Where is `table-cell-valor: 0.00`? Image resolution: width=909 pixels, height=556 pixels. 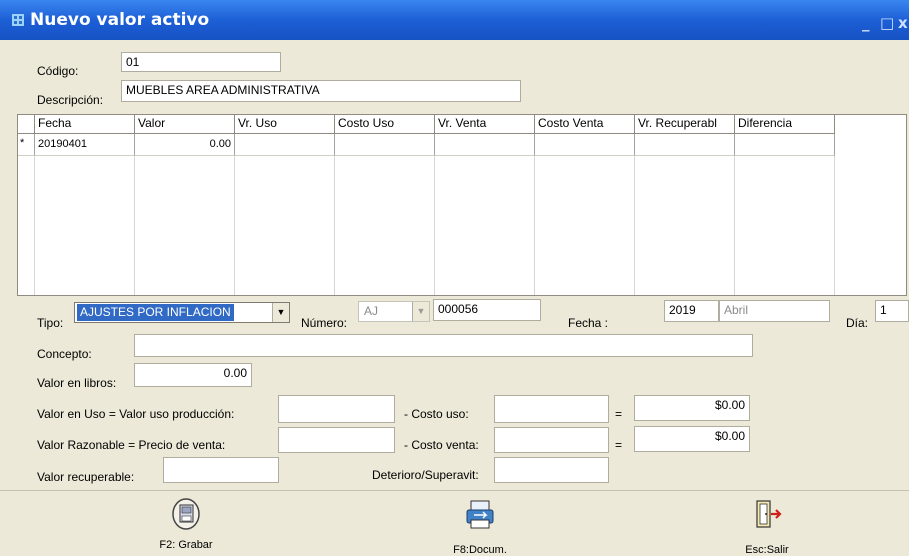 table-cell-valor: 0.00 is located at coordinates (185, 145).